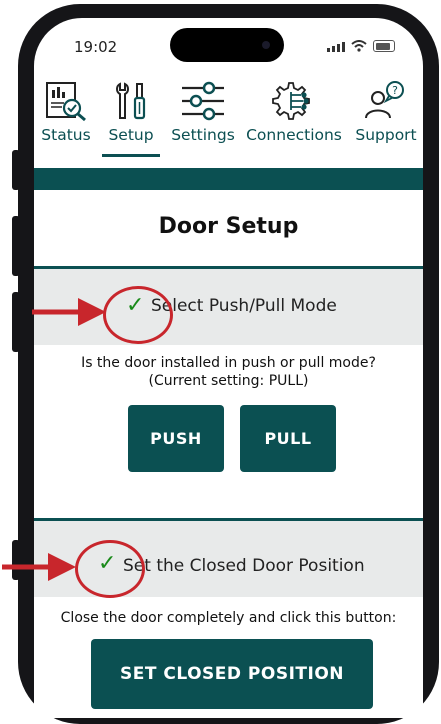 This screenshot has width=441, height=724. Describe the element at coordinates (131, 135) in the screenshot. I see `nav-label-setup: Setup` at that location.